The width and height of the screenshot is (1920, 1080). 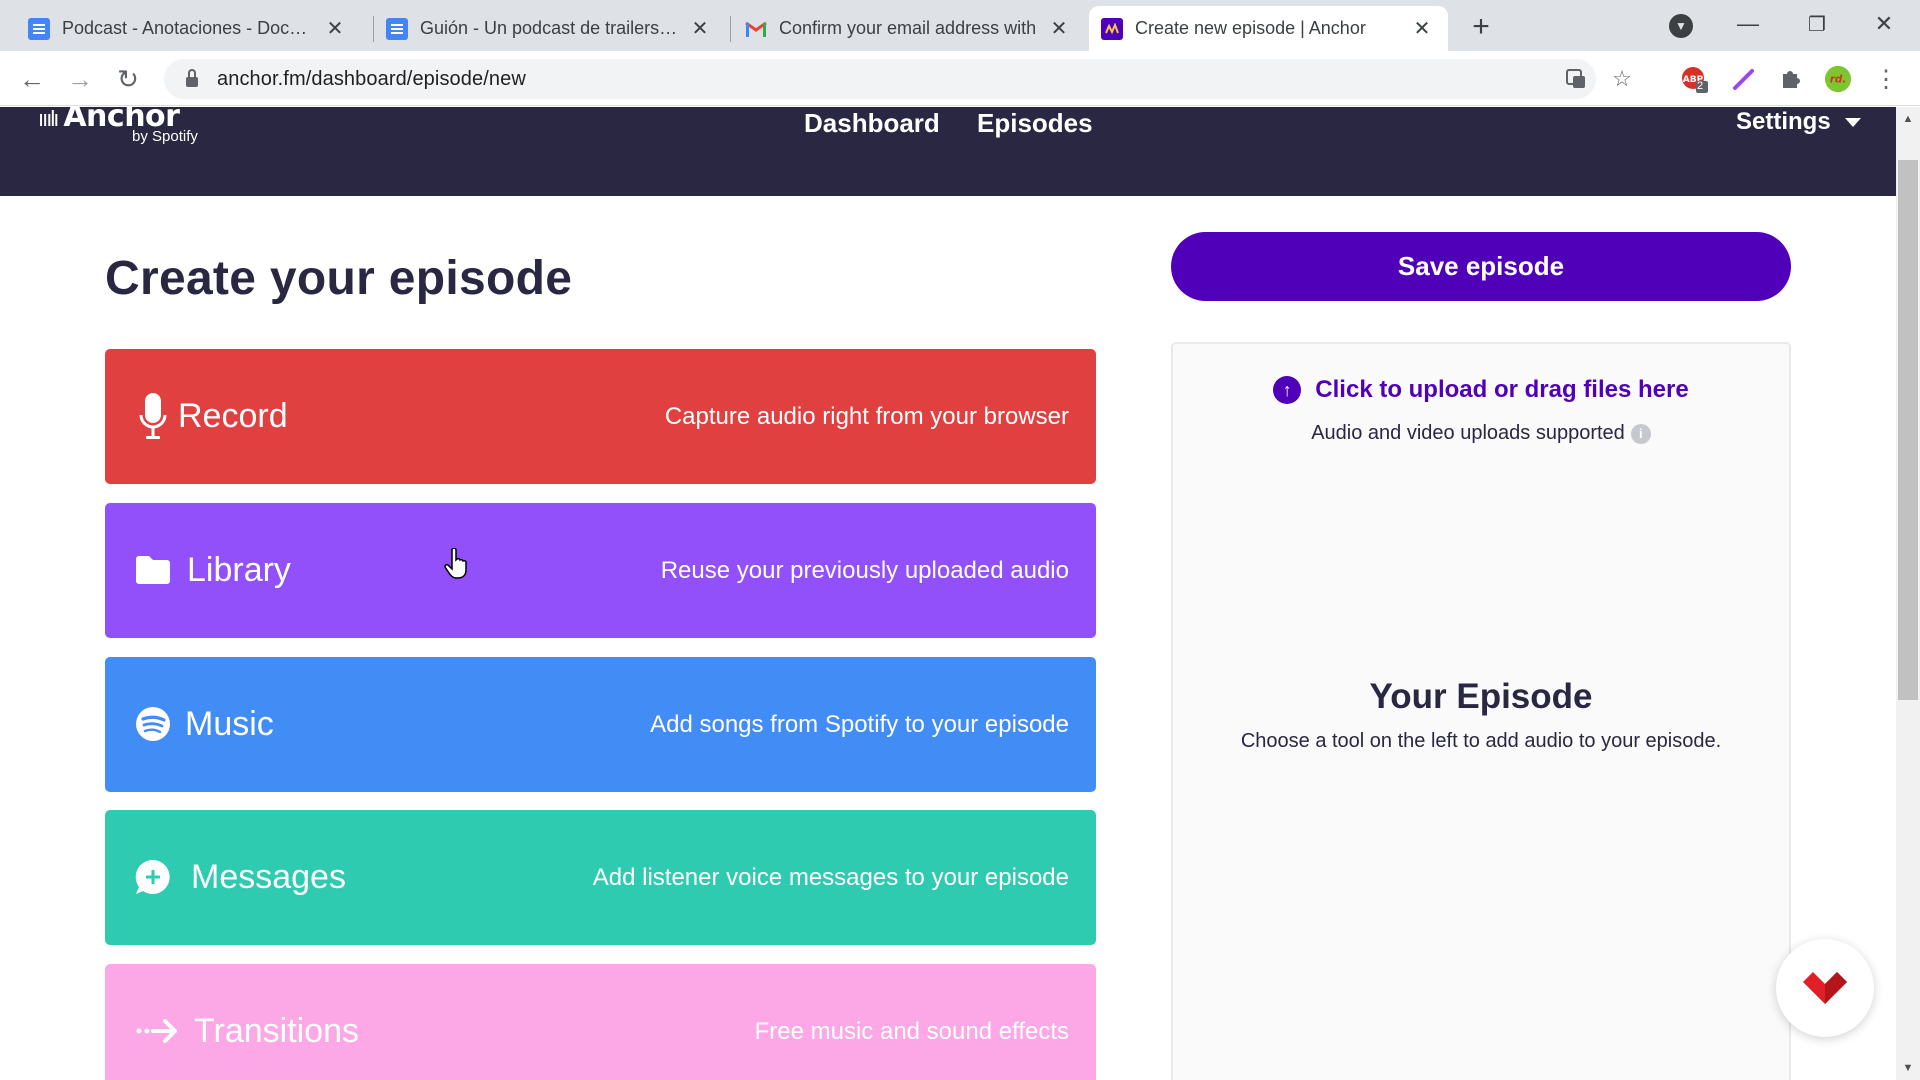 What do you see at coordinates (898, 79) in the screenshot?
I see `address-bar: anchor.fm/dashboard/episode/new ☆` at bounding box center [898, 79].